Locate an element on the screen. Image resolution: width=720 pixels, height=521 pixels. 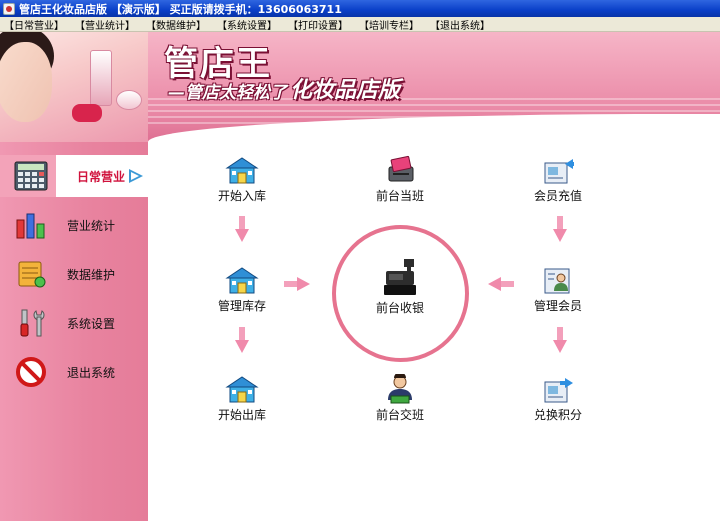
menu-system-settings: 【系统设置】 is located at coordinates (248, 24).